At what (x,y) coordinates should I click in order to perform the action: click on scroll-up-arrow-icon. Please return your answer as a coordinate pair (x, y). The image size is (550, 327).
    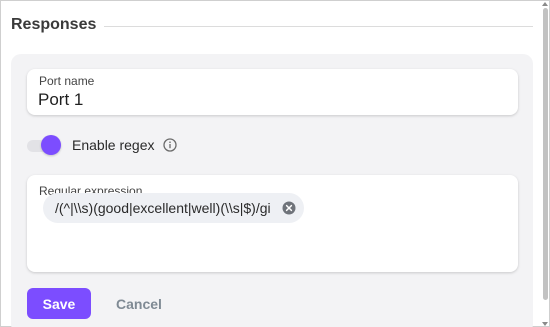
    Looking at the image, I should click on (545, 4).